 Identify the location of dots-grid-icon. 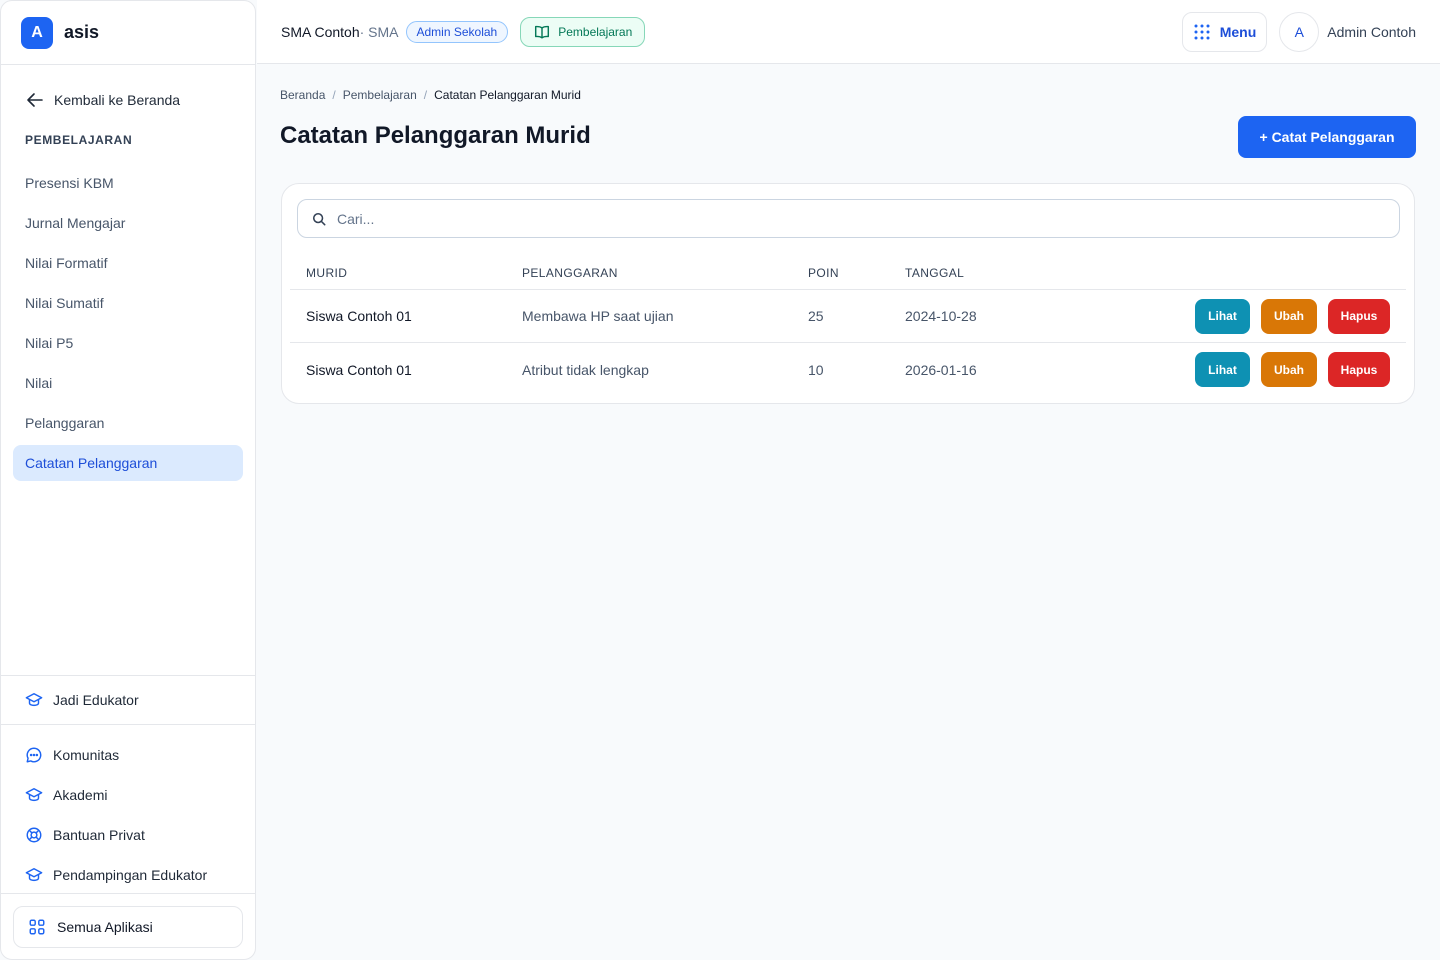
(1202, 31).